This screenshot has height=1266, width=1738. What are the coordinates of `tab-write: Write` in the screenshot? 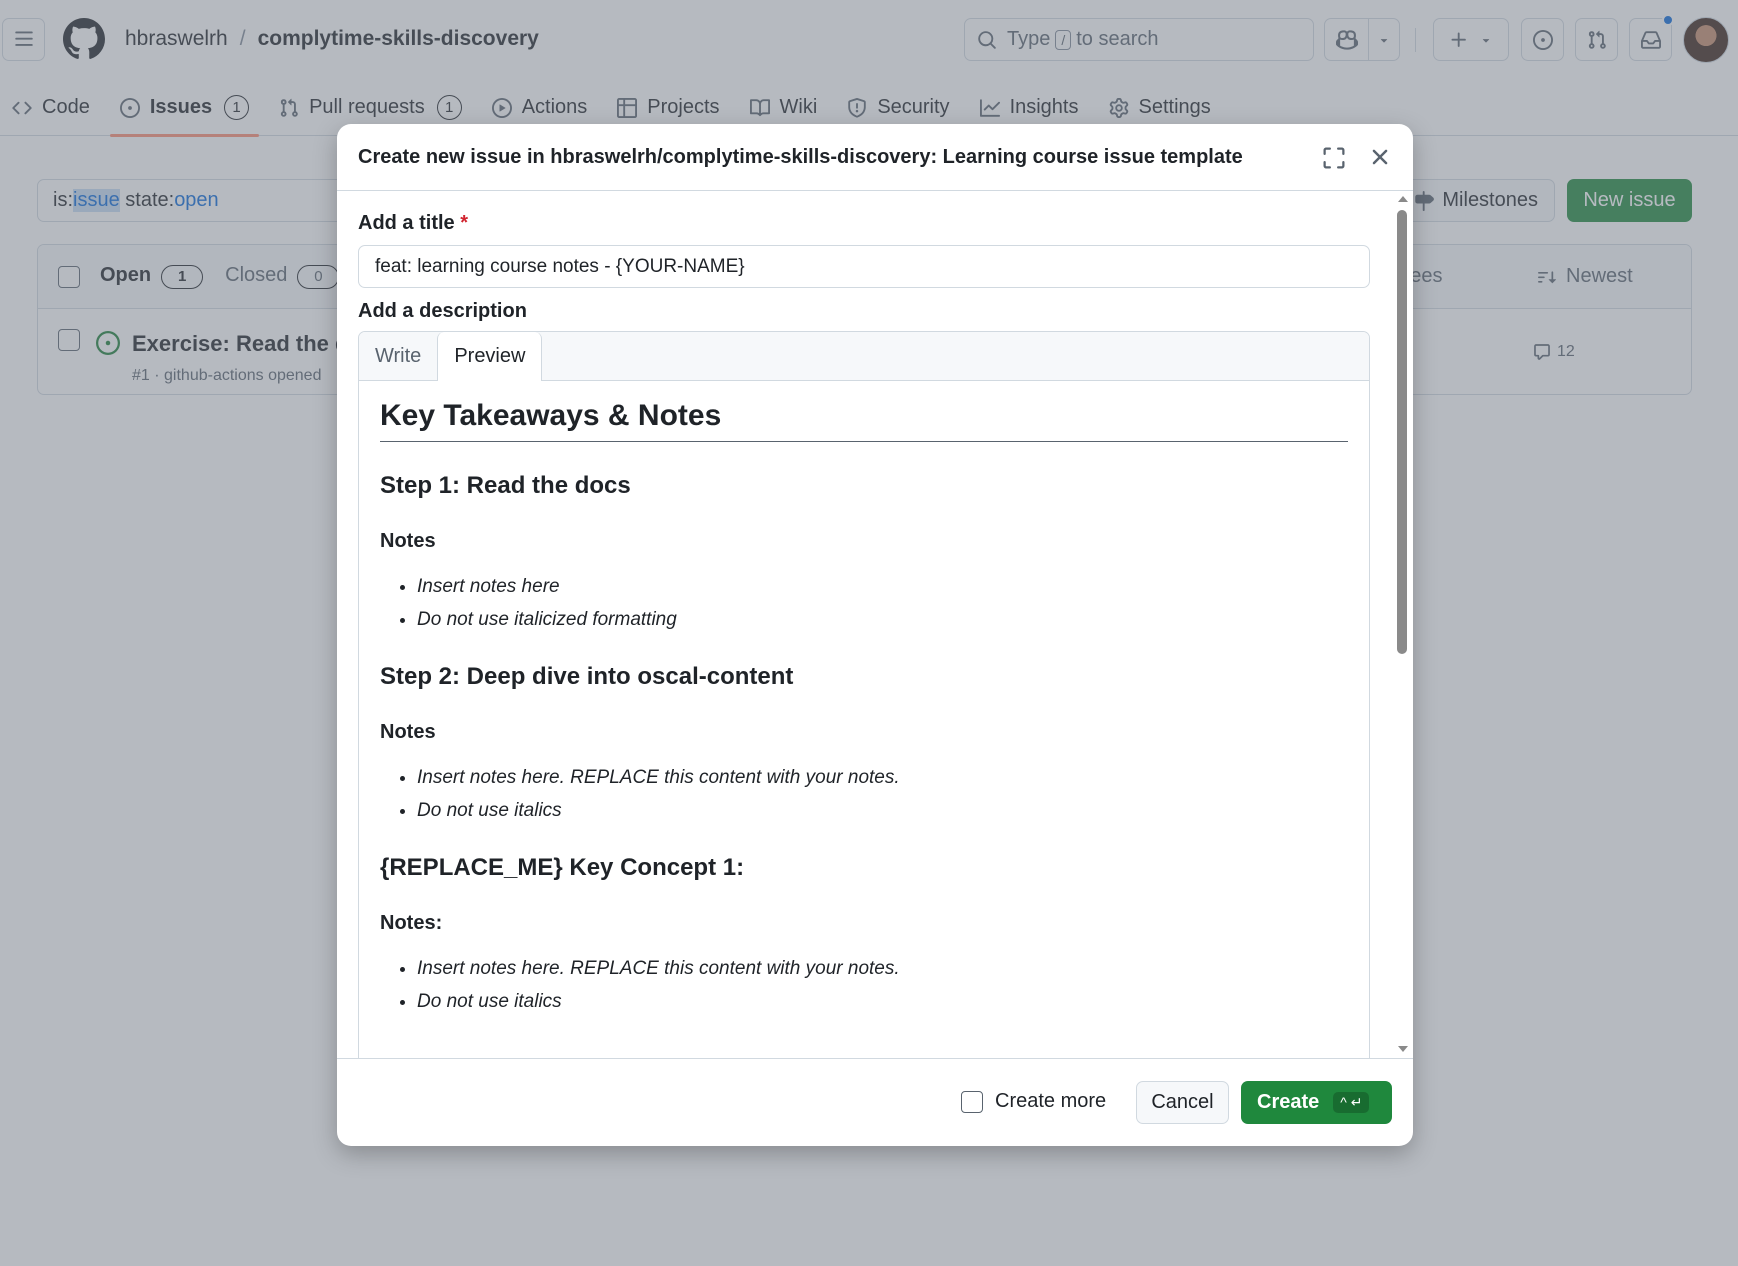 It's located at (398, 356).